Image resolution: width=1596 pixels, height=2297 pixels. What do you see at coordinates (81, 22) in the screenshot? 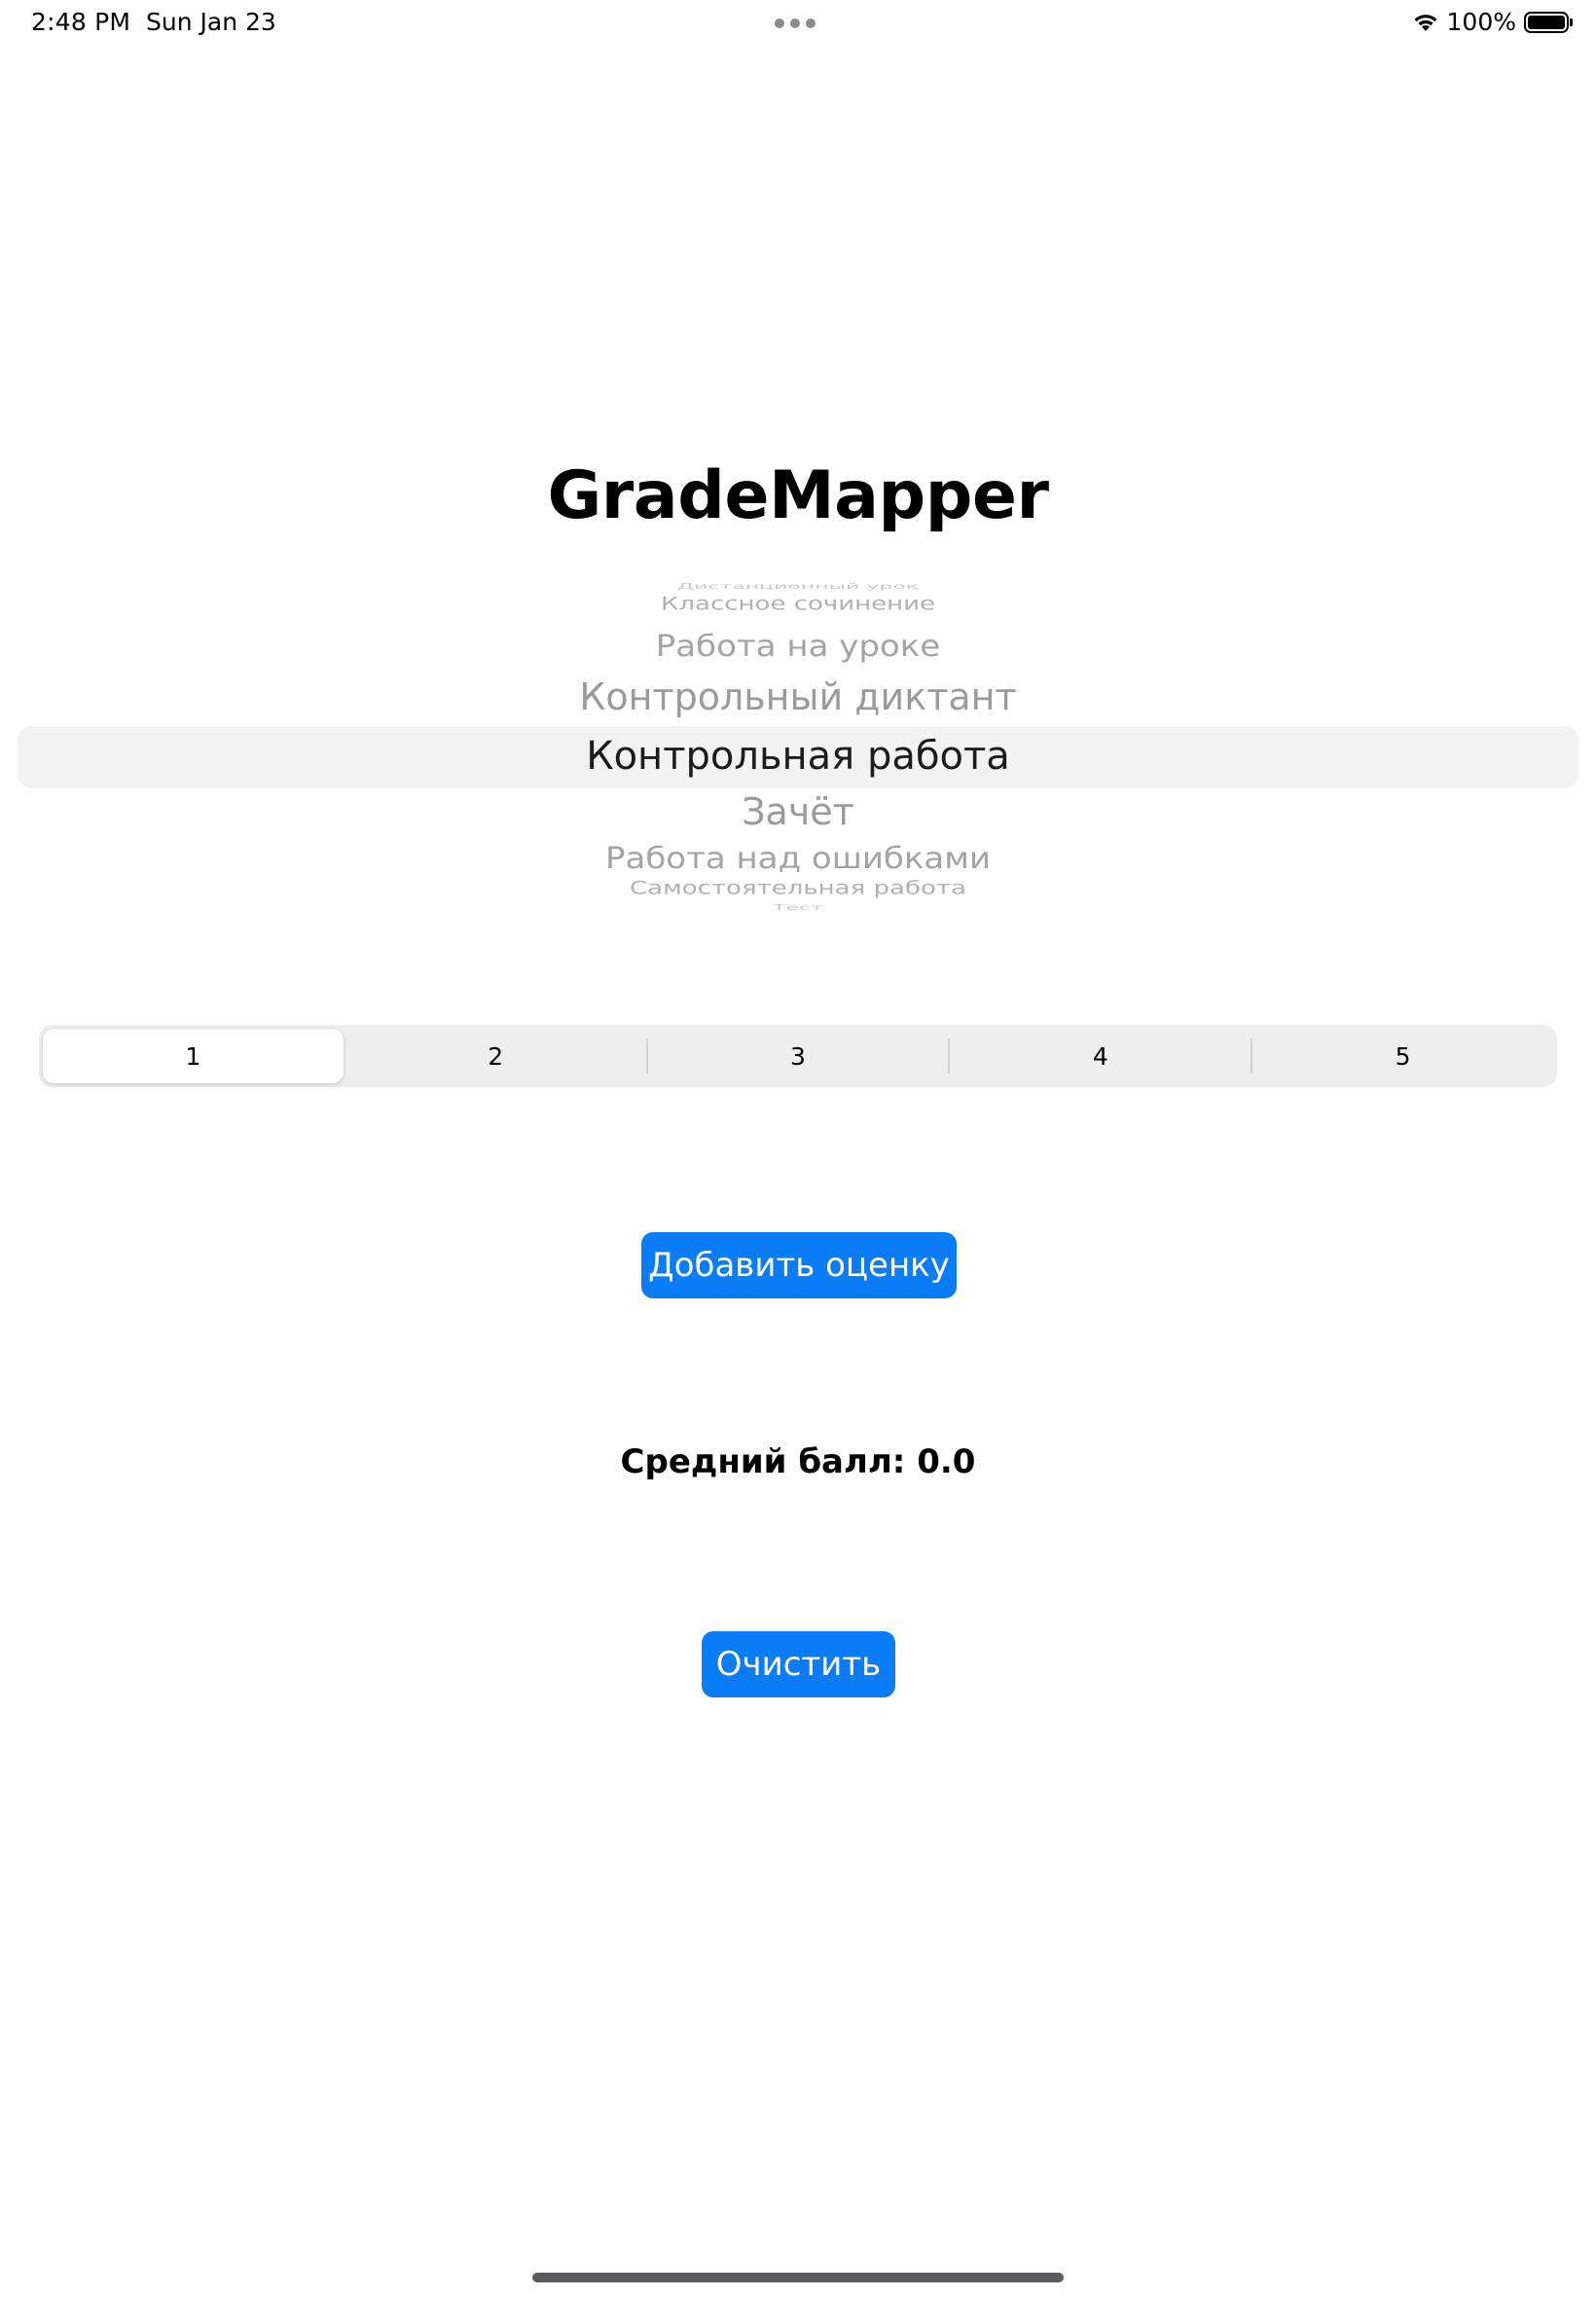
I see `status-time: 2:48 PM` at bounding box center [81, 22].